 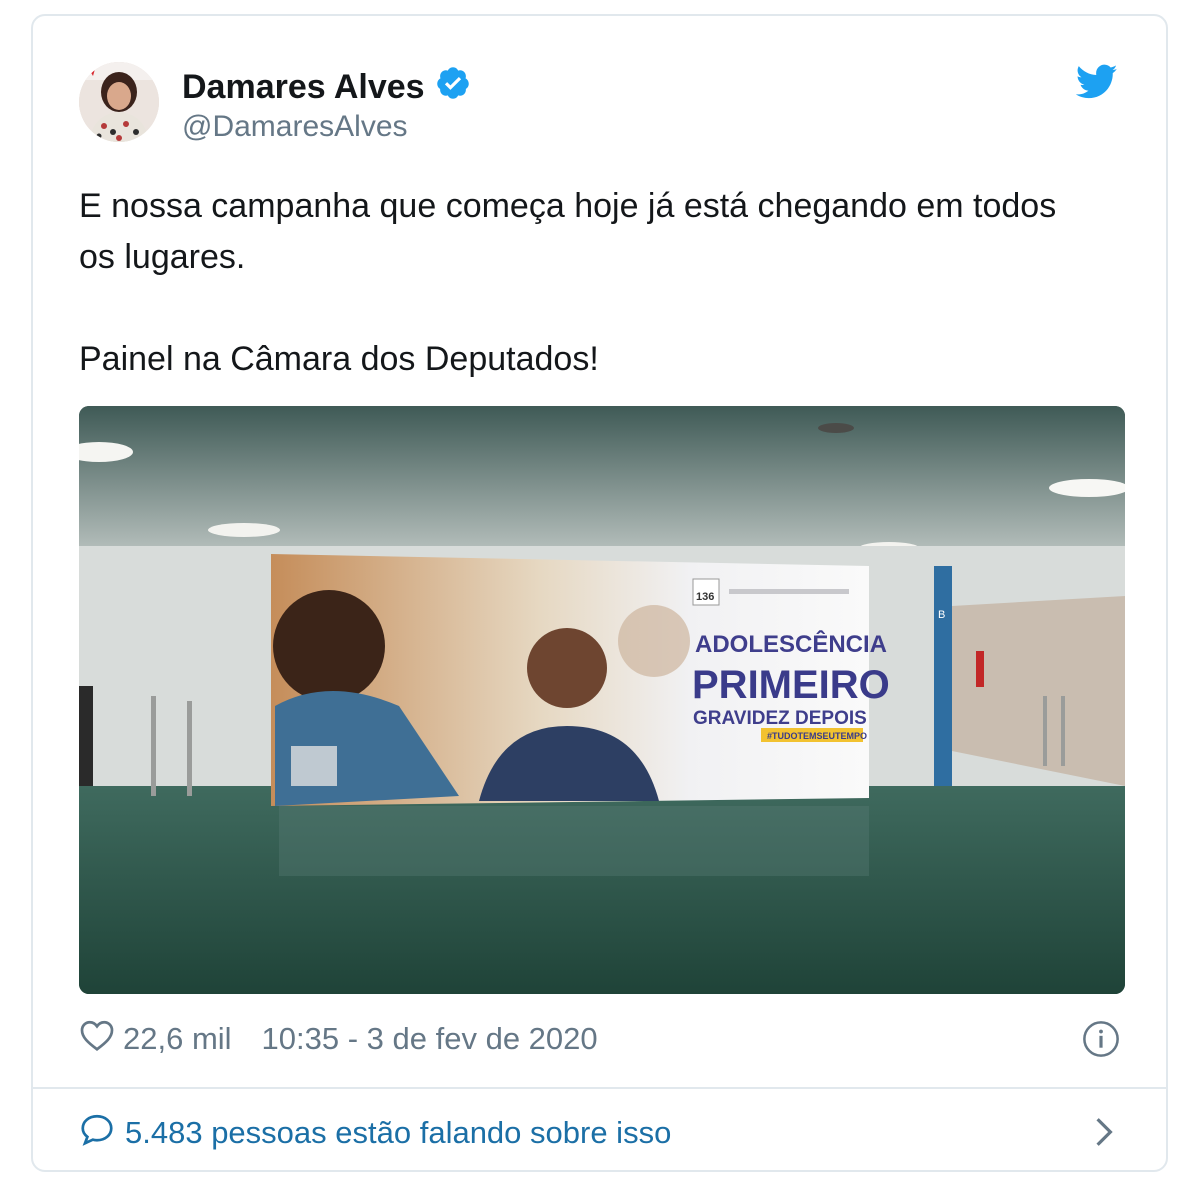 I want to click on conversation-link: 5.483 pessoas estão falando sobre isso, so click(x=375, y=1133).